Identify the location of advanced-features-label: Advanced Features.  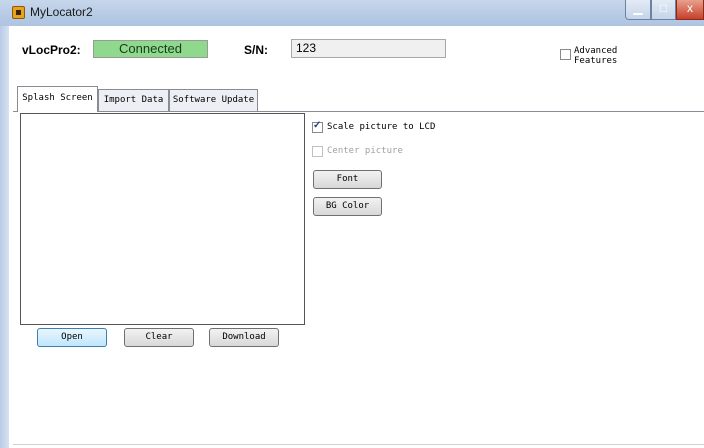
(595, 56).